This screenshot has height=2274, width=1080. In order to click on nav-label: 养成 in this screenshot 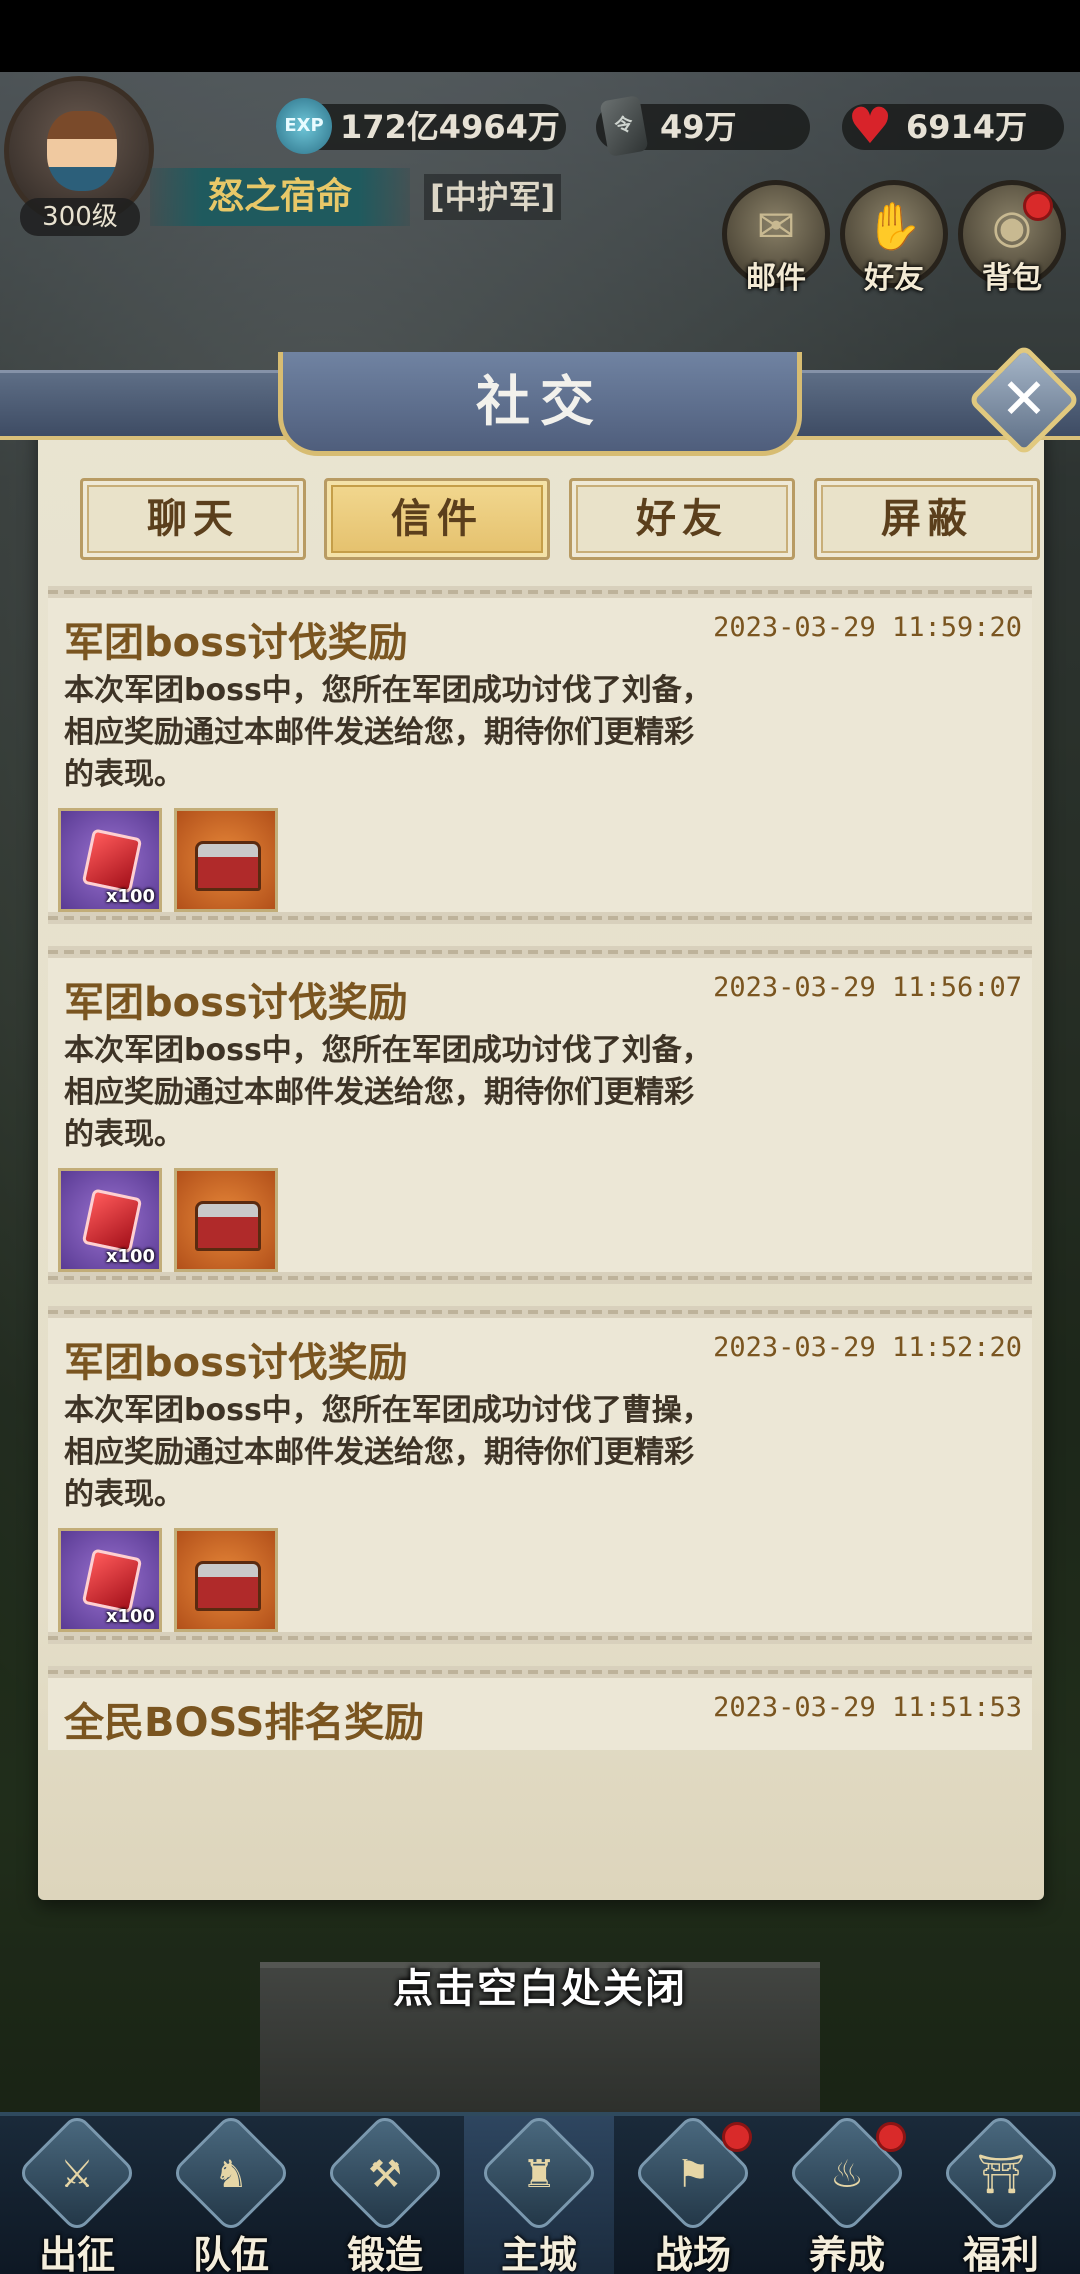, I will do `click(846, 2253)`.